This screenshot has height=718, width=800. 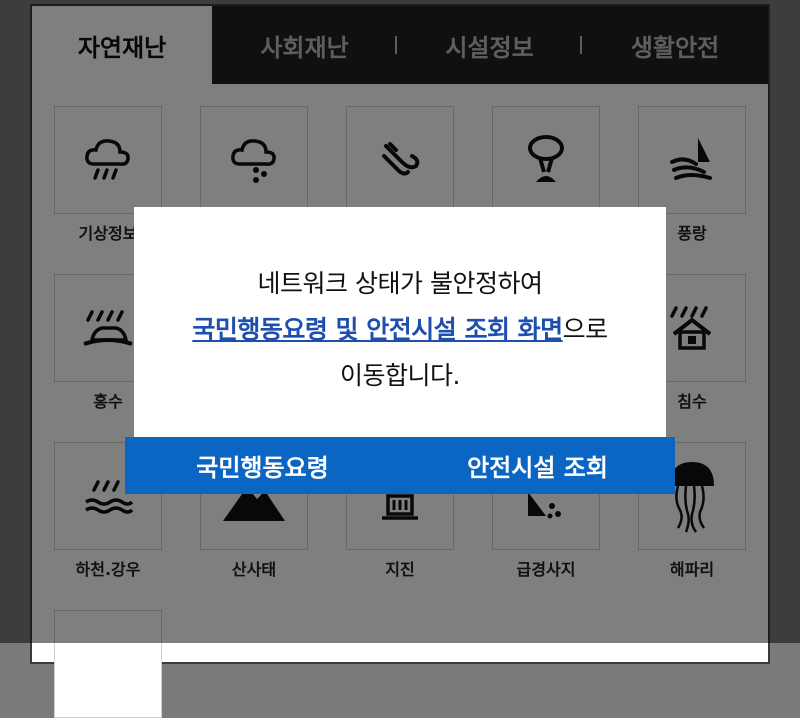 I want to click on dialog-line-2-suffix: 으로, so click(x=585, y=329).